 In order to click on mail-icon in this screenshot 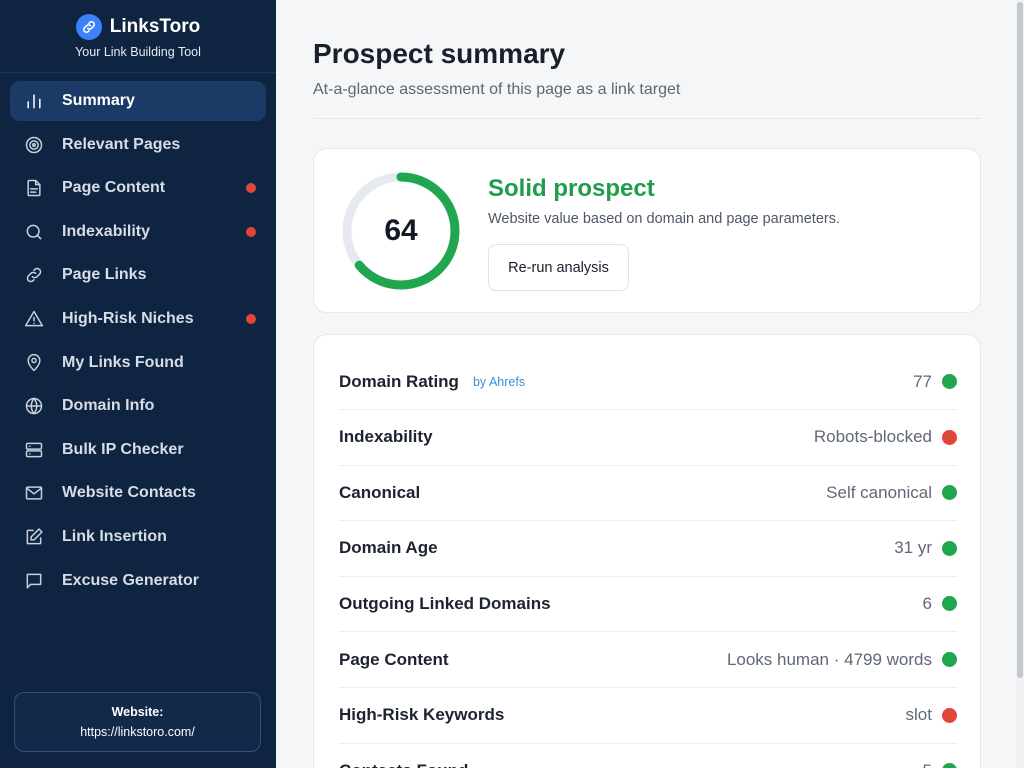, I will do `click(34, 493)`.